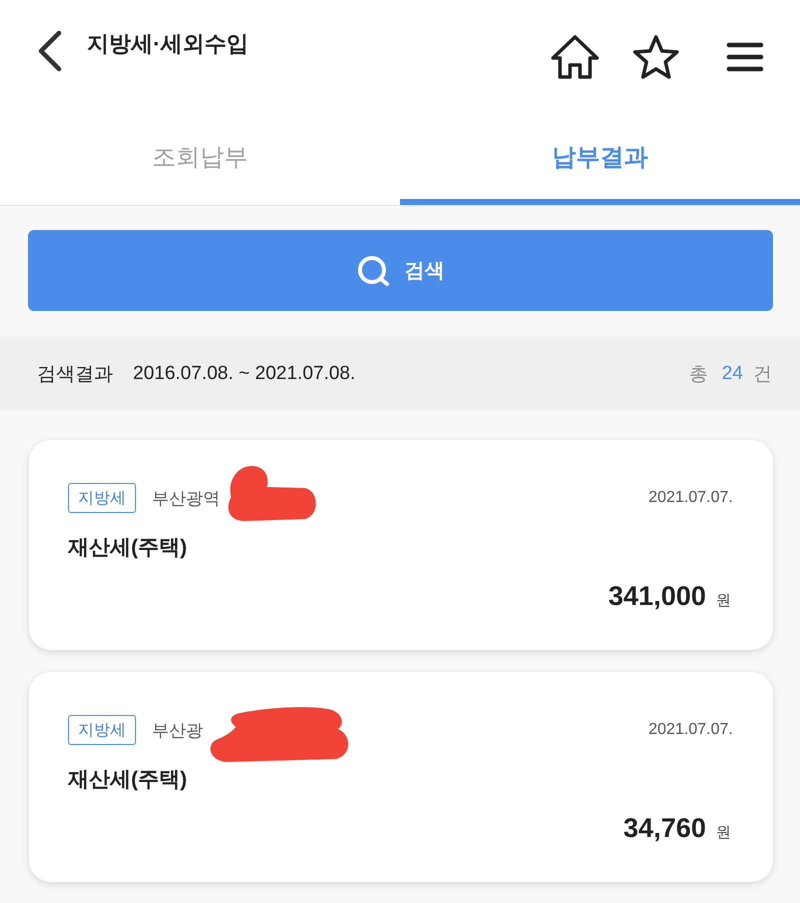  Describe the element at coordinates (698, 374) in the screenshot. I see `total-prefix: 총` at that location.